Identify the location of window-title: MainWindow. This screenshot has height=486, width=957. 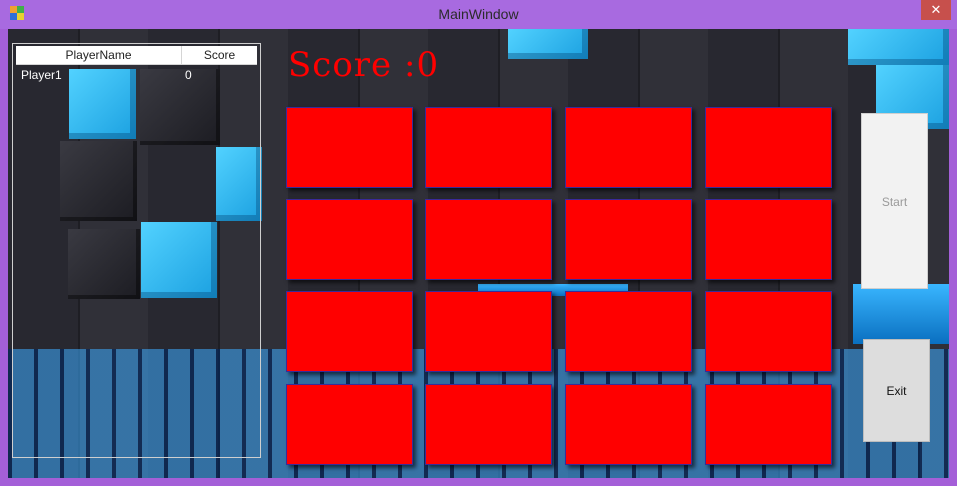
(478, 14).